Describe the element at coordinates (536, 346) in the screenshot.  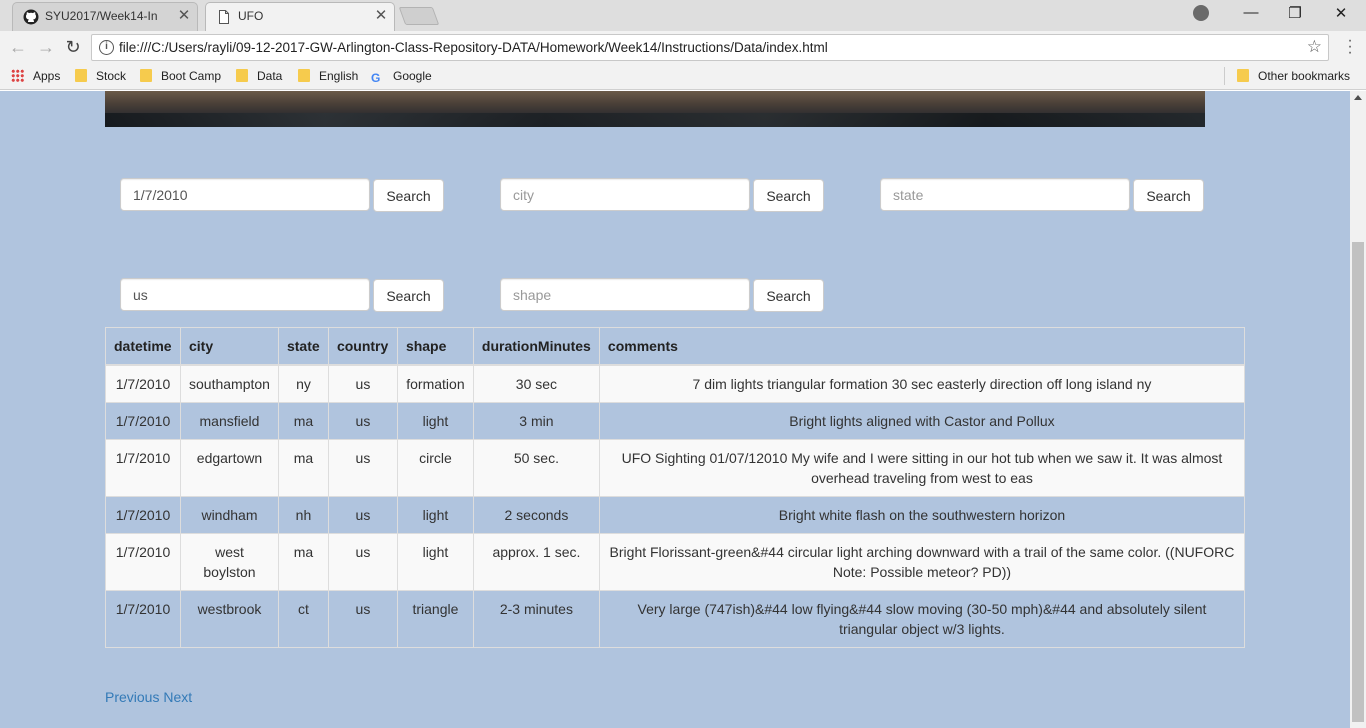
I see `header-duration: durationMinutes` at that location.